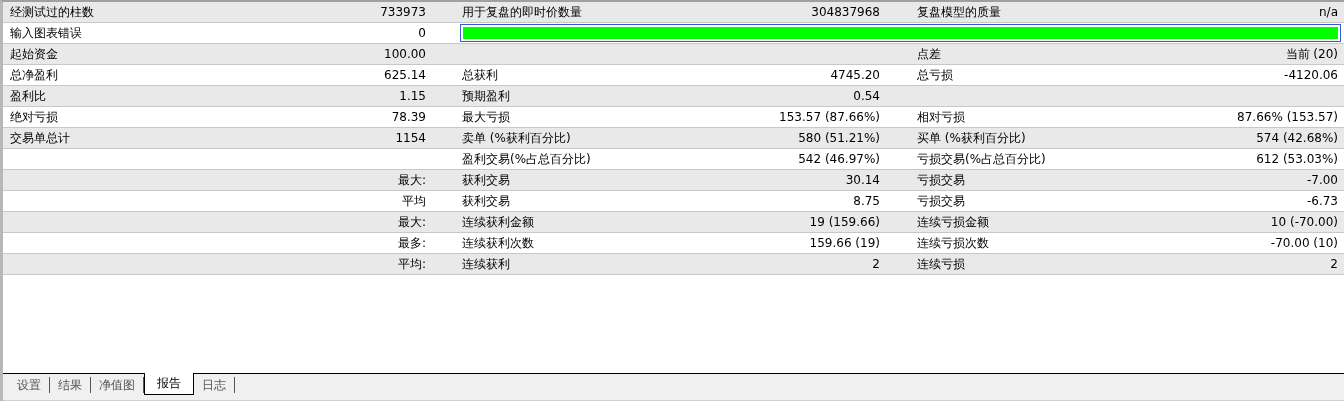 The image size is (1344, 401). What do you see at coordinates (845, 12) in the screenshot?
I see `metric-value: 304837968` at bounding box center [845, 12].